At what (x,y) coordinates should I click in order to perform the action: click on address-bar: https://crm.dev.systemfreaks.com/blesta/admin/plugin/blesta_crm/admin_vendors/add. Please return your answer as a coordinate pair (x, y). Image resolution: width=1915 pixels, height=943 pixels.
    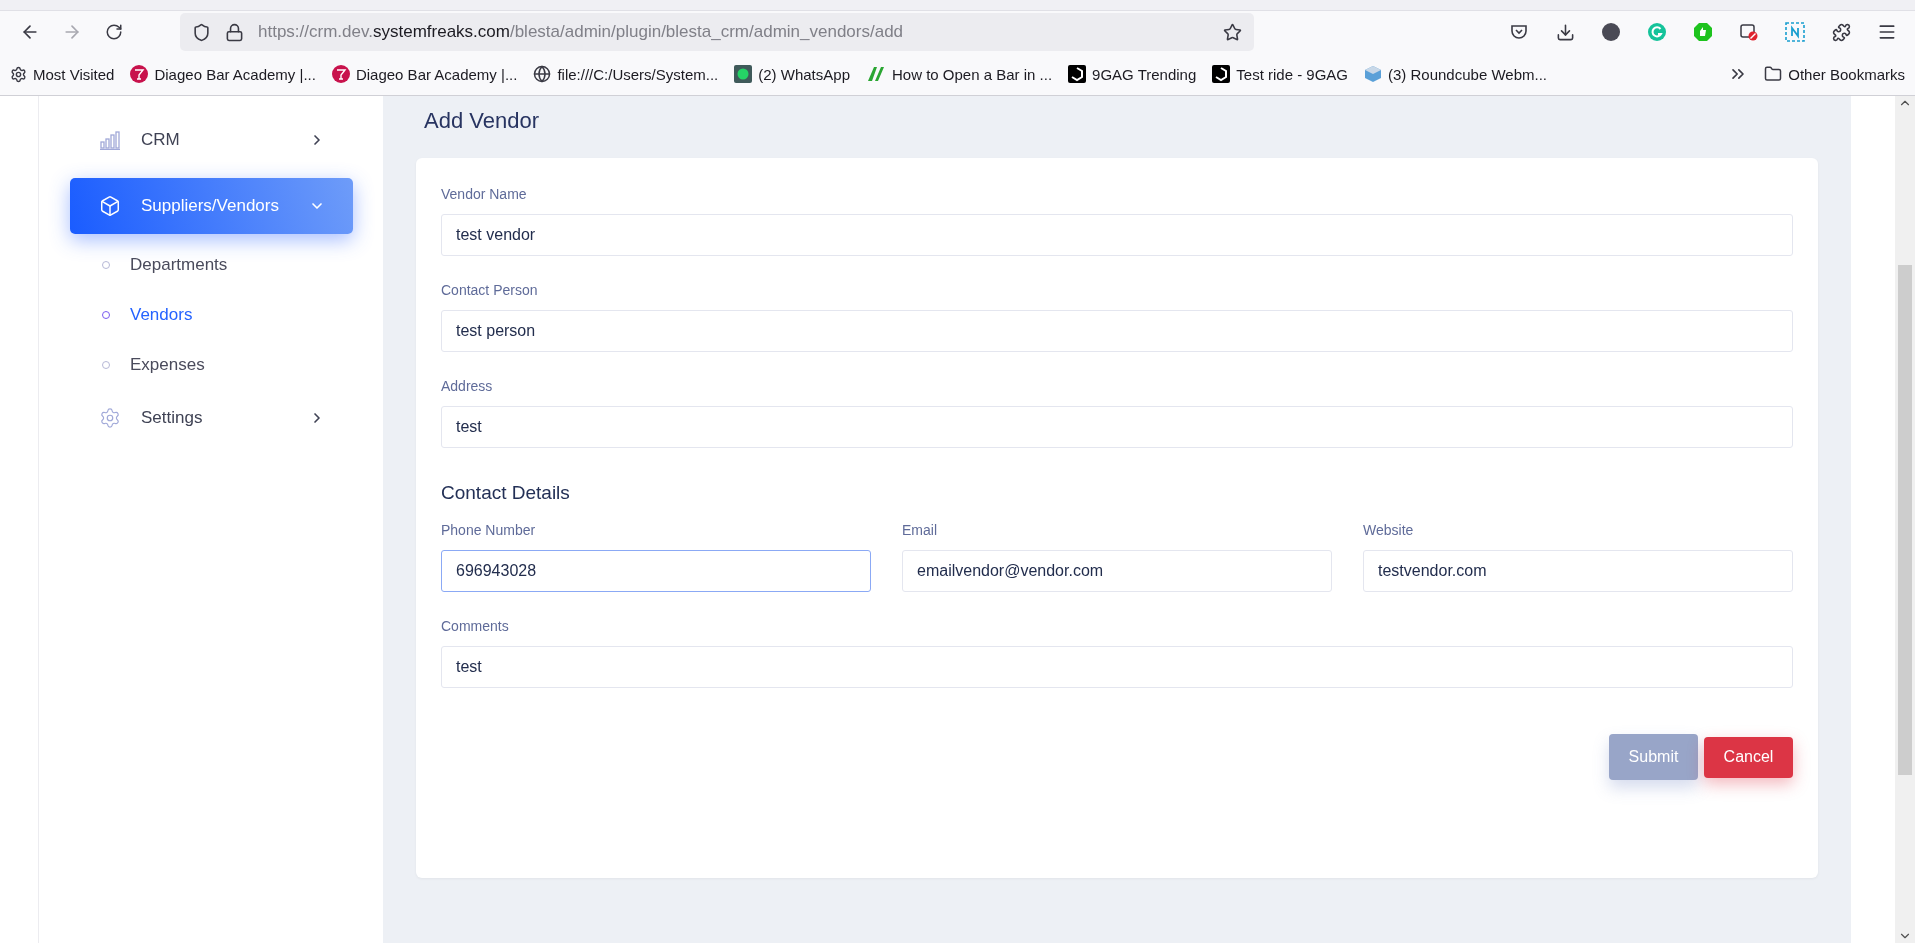
    Looking at the image, I should click on (717, 32).